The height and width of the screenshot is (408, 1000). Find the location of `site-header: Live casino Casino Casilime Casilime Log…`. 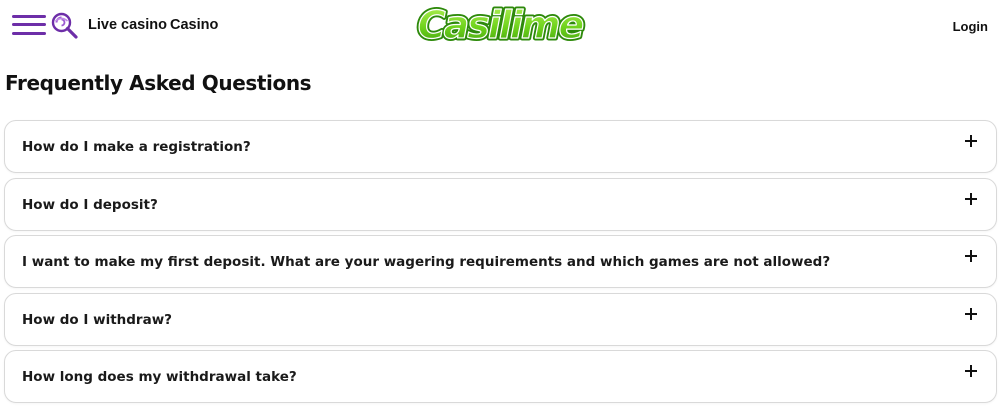

site-header: Live casino Casino Casilime Casilime Log… is located at coordinates (500, 28).